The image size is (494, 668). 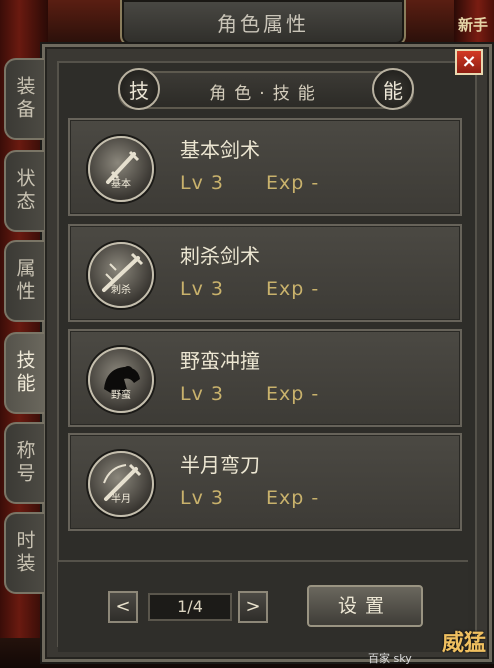 I want to click on sword-icon: 基本, so click(x=121, y=169).